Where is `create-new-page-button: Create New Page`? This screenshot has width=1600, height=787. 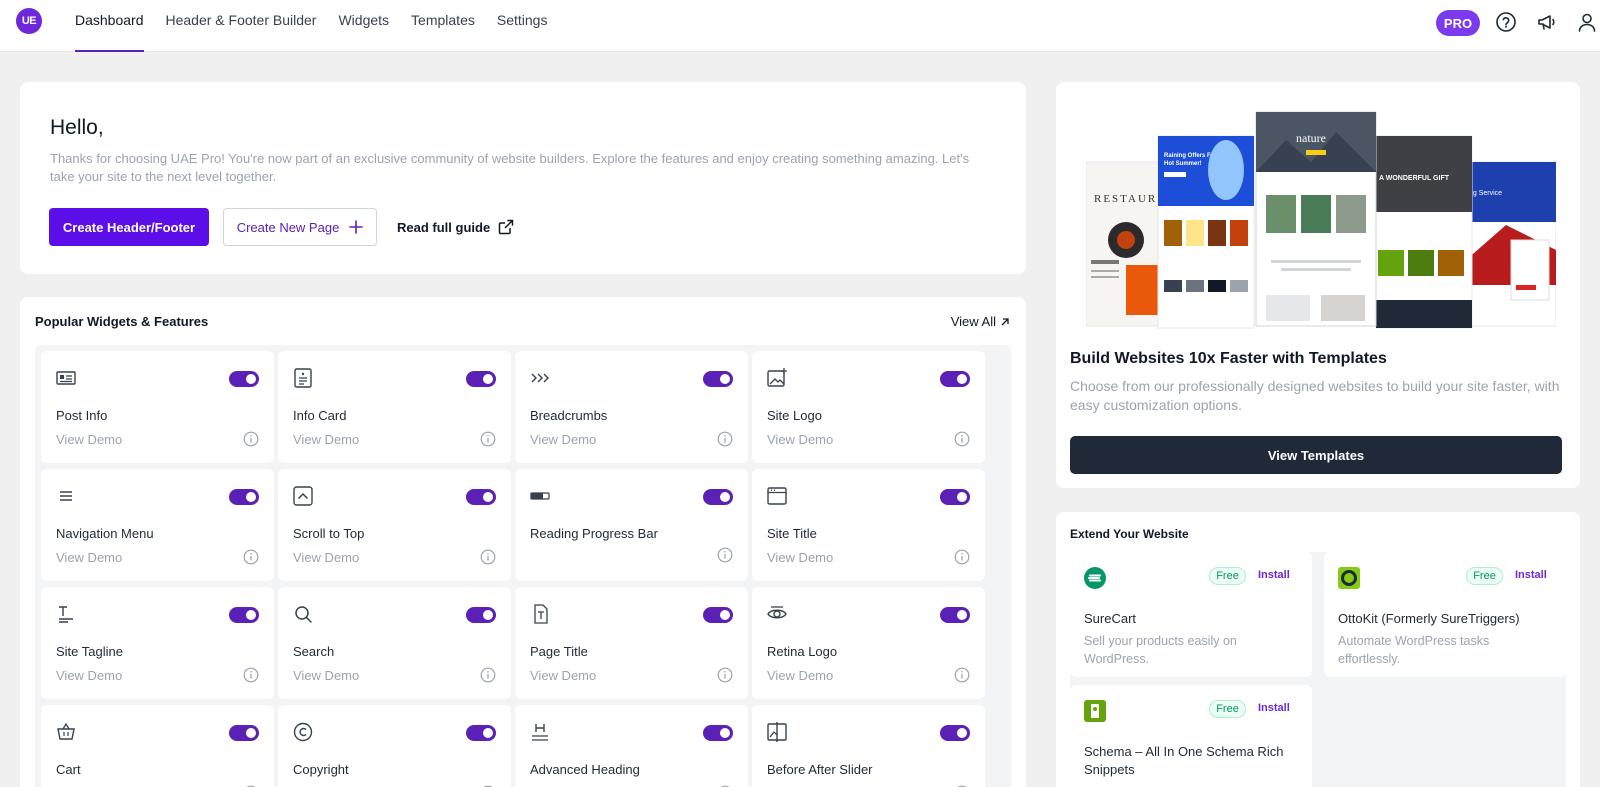
create-new-page-button: Create New Page is located at coordinates (300, 227).